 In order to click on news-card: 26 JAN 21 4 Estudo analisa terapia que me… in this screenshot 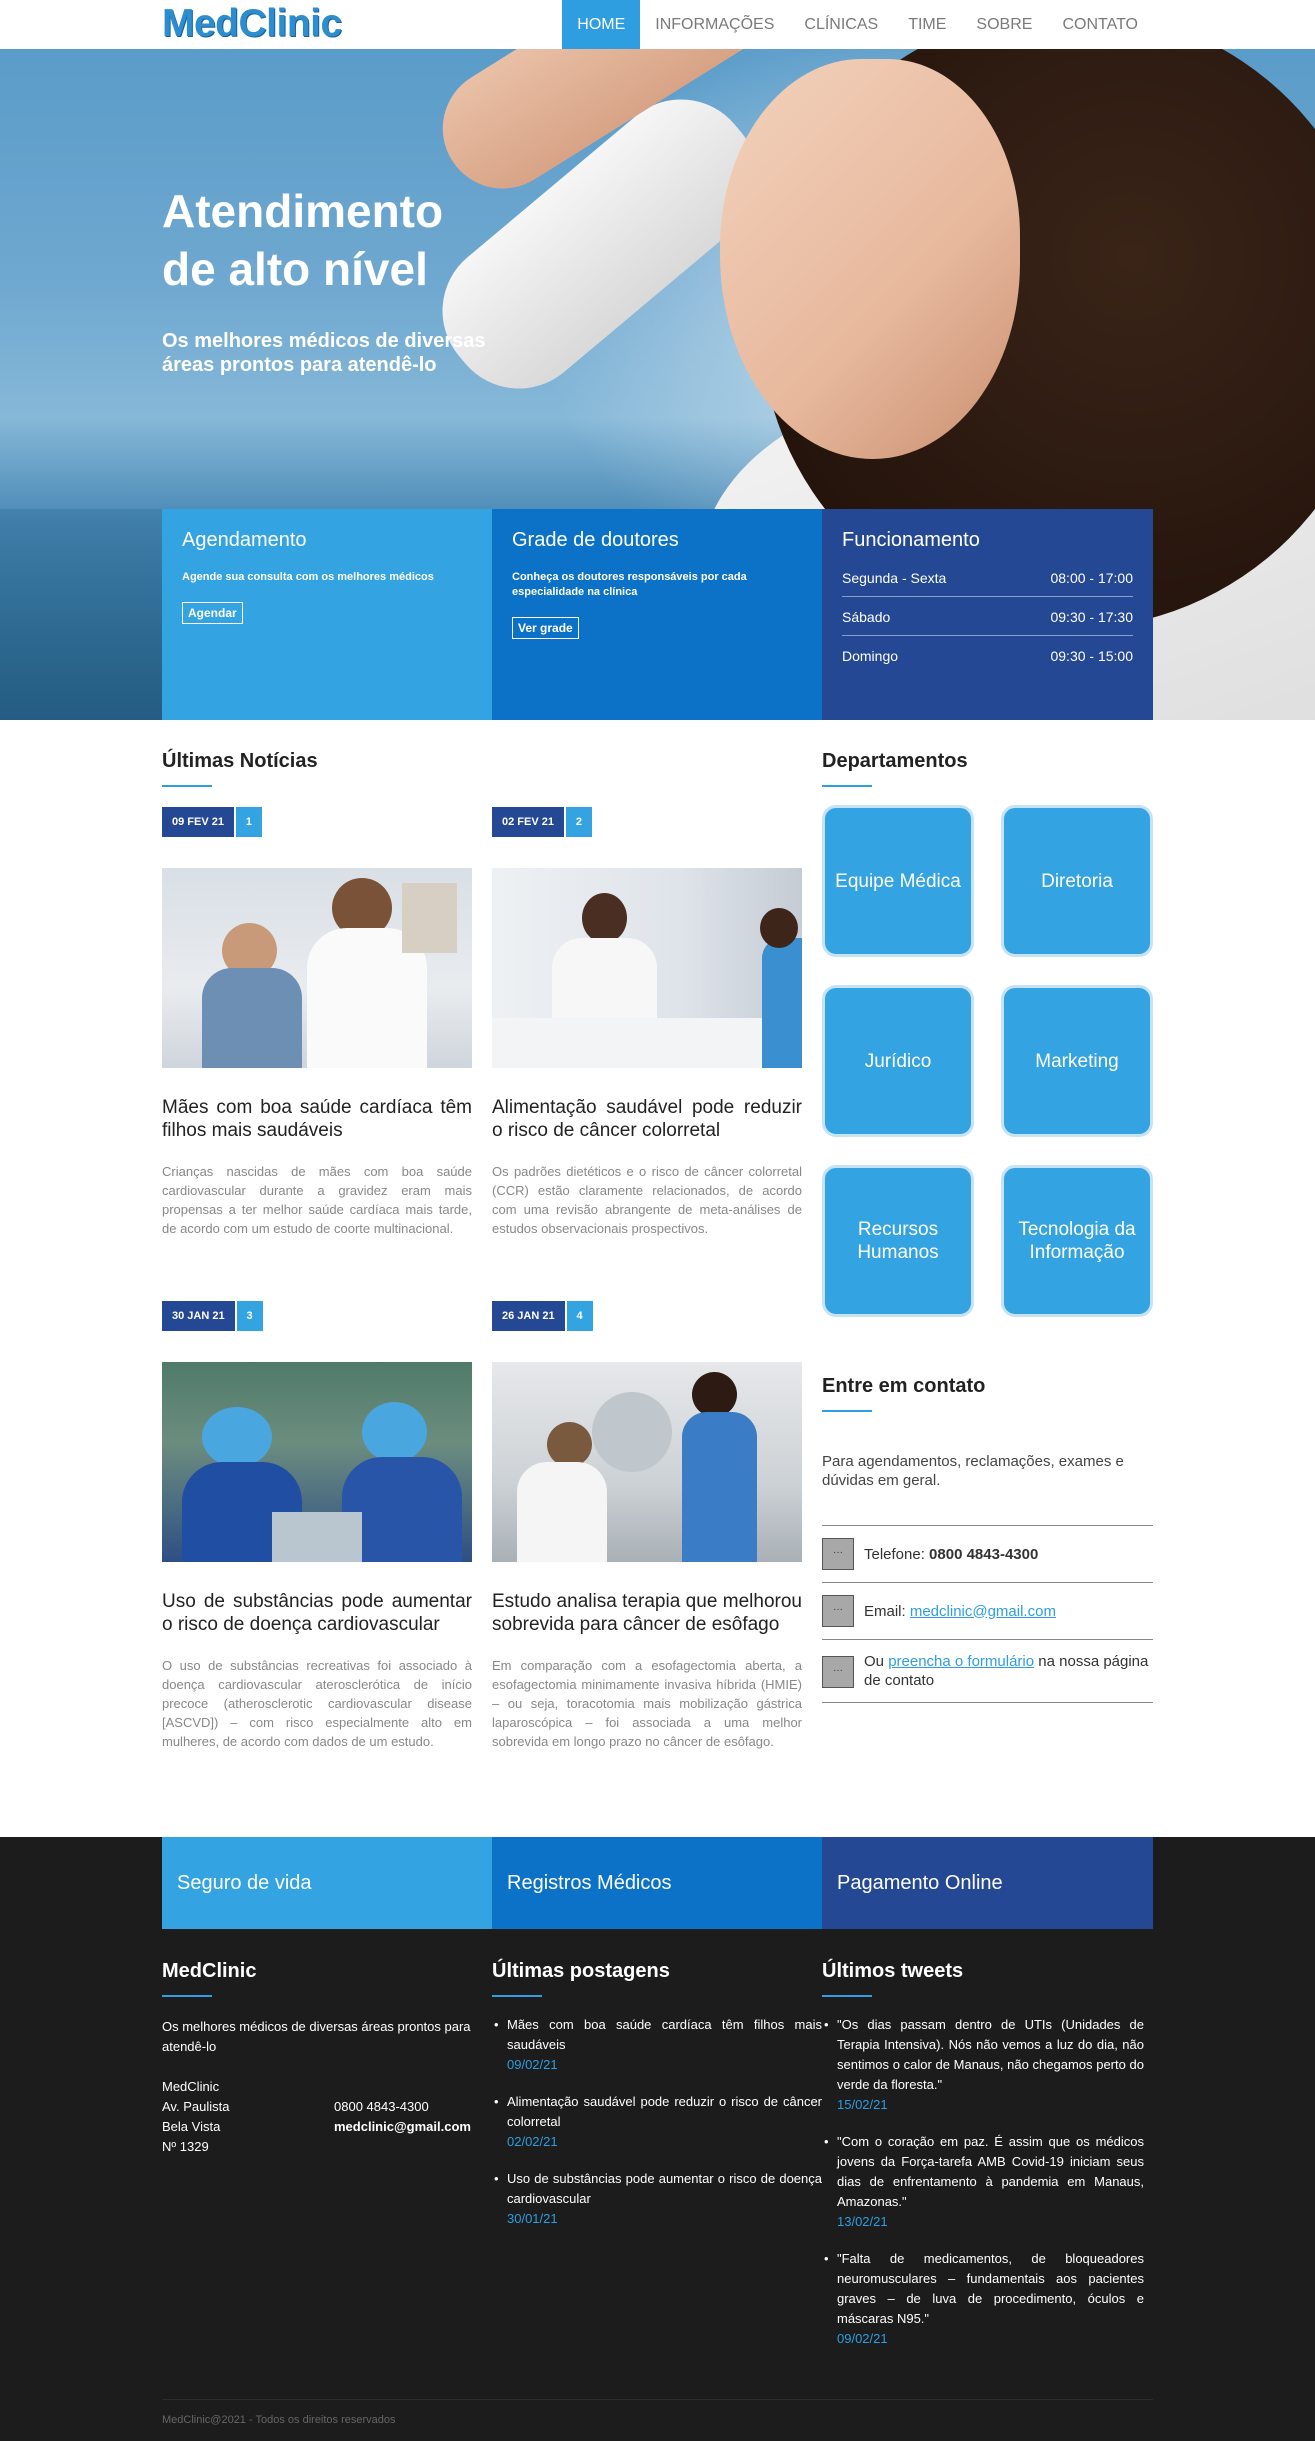, I will do `click(647, 1526)`.